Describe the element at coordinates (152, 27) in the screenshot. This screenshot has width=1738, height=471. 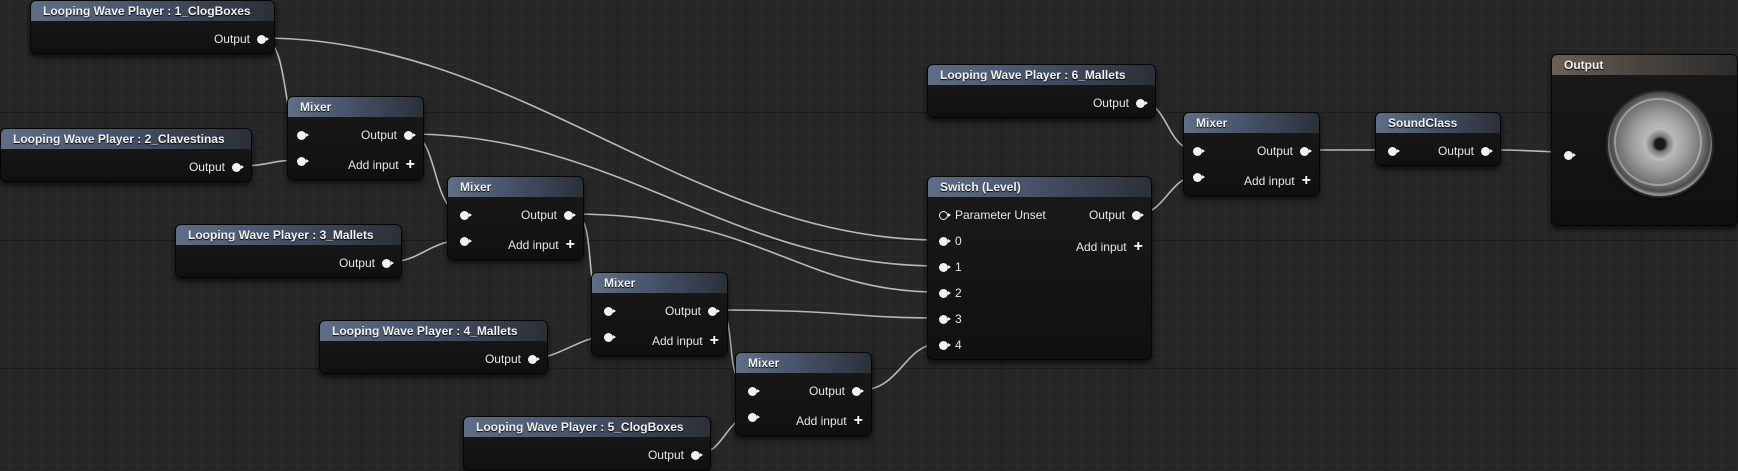
I see `wave-player-node-1-clogboxes: Looping Wave Player : 1_ClogBoxes Output` at that location.